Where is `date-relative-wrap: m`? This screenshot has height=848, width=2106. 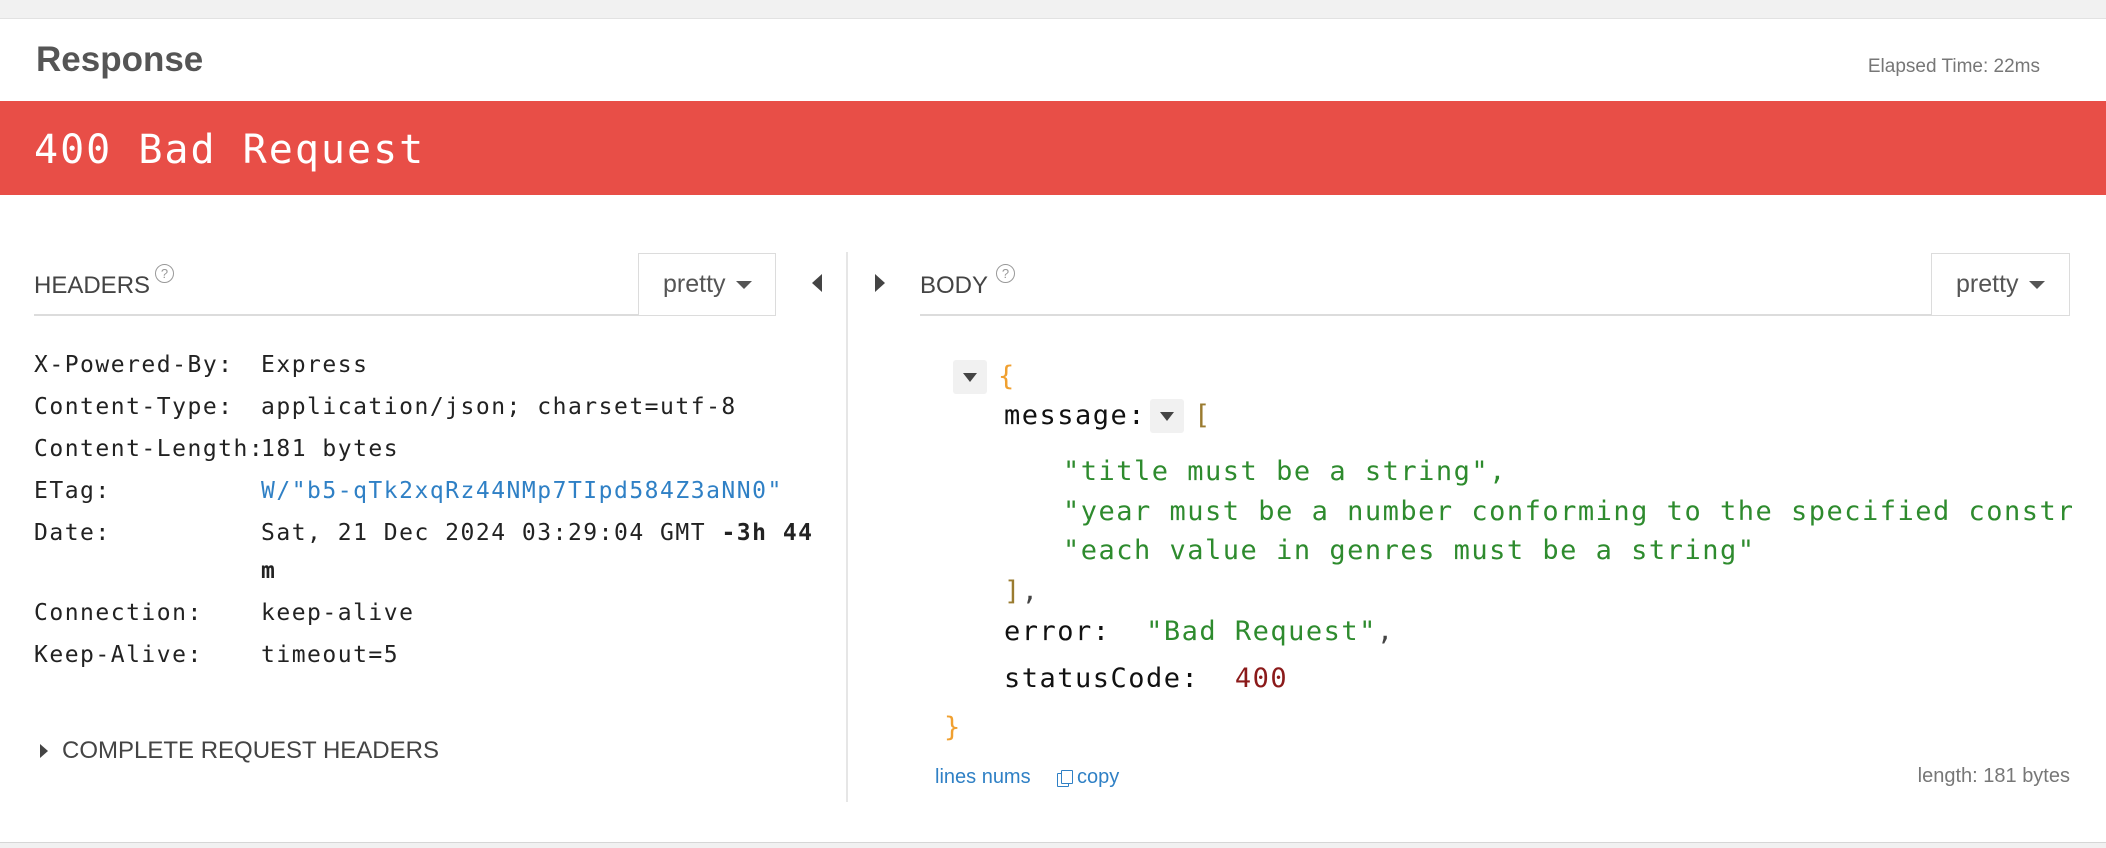 date-relative-wrap: m is located at coordinates (269, 571).